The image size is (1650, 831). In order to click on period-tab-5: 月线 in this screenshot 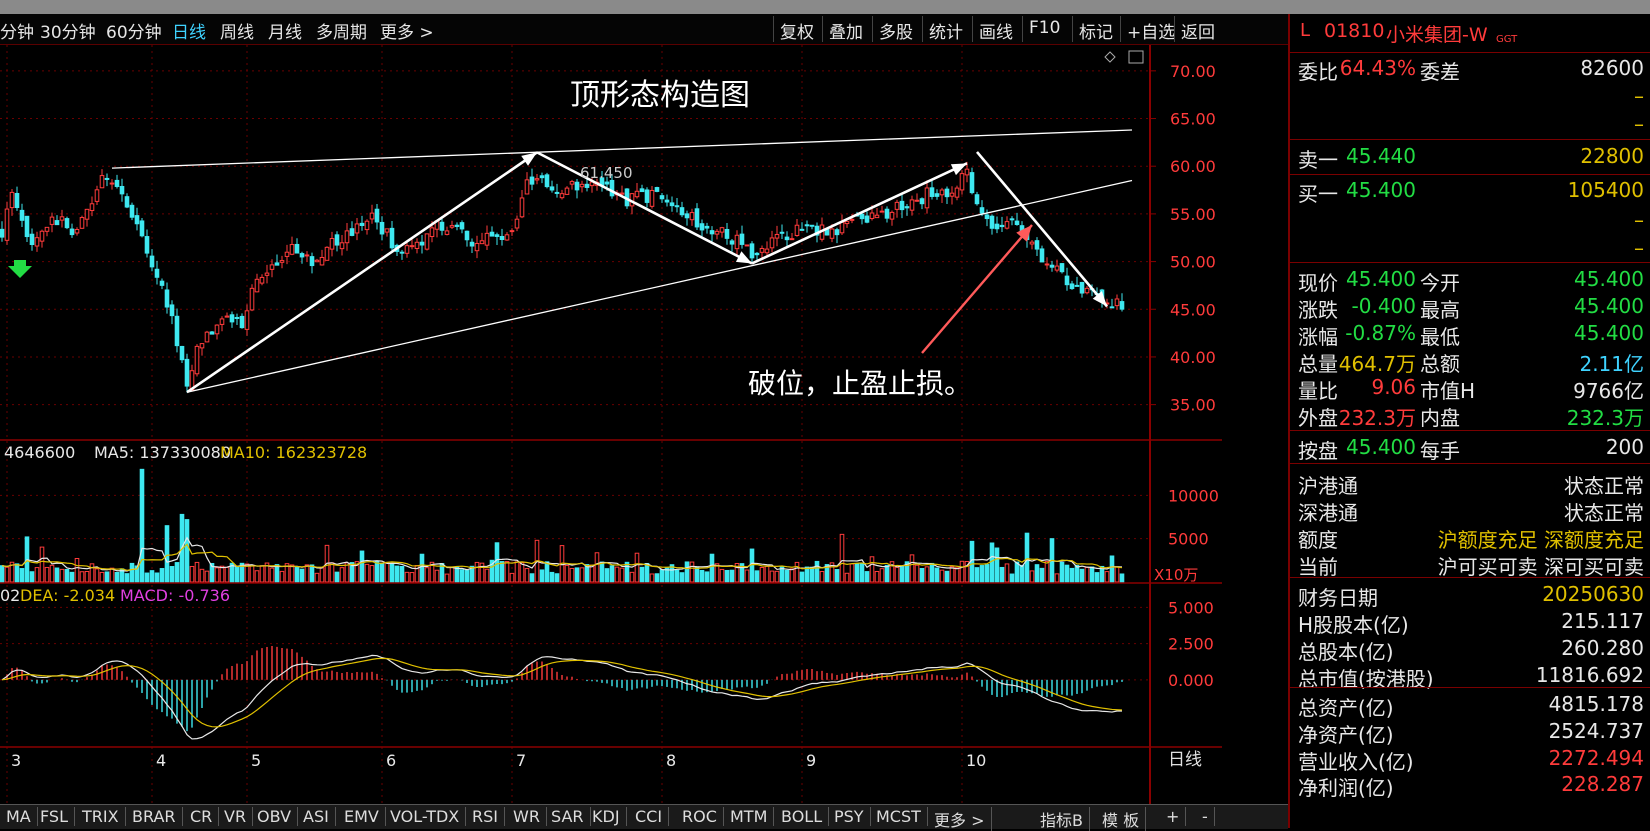, I will do `click(285, 30)`.